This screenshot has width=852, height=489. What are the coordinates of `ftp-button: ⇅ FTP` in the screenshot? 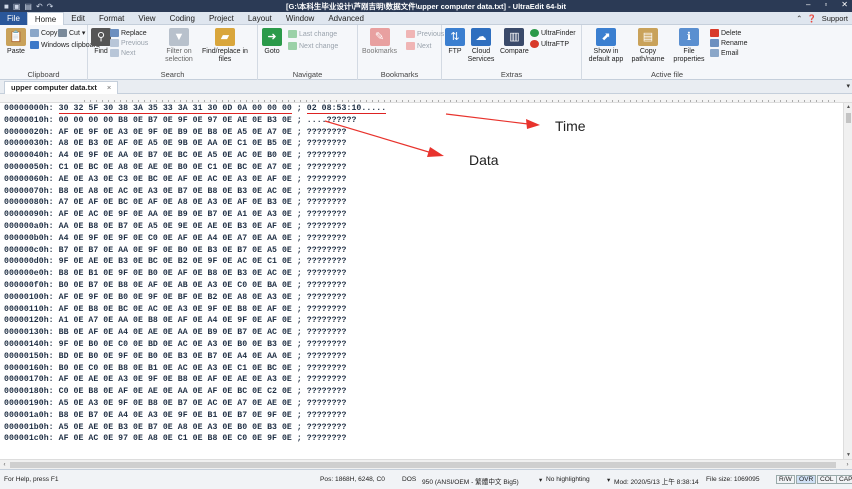 It's located at (455, 42).